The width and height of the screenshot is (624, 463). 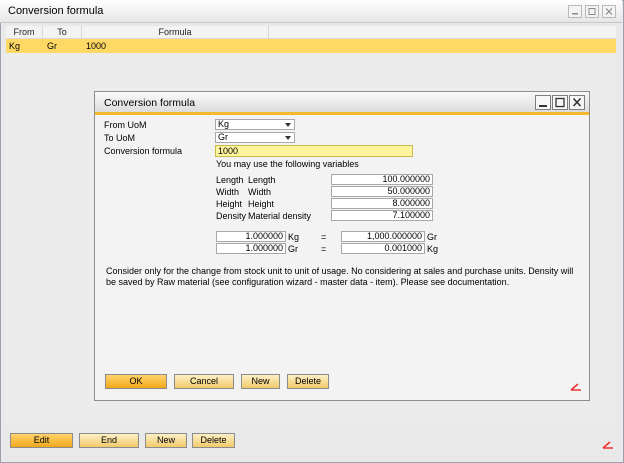 What do you see at coordinates (230, 180) in the screenshot?
I see `variable-name: Length` at bounding box center [230, 180].